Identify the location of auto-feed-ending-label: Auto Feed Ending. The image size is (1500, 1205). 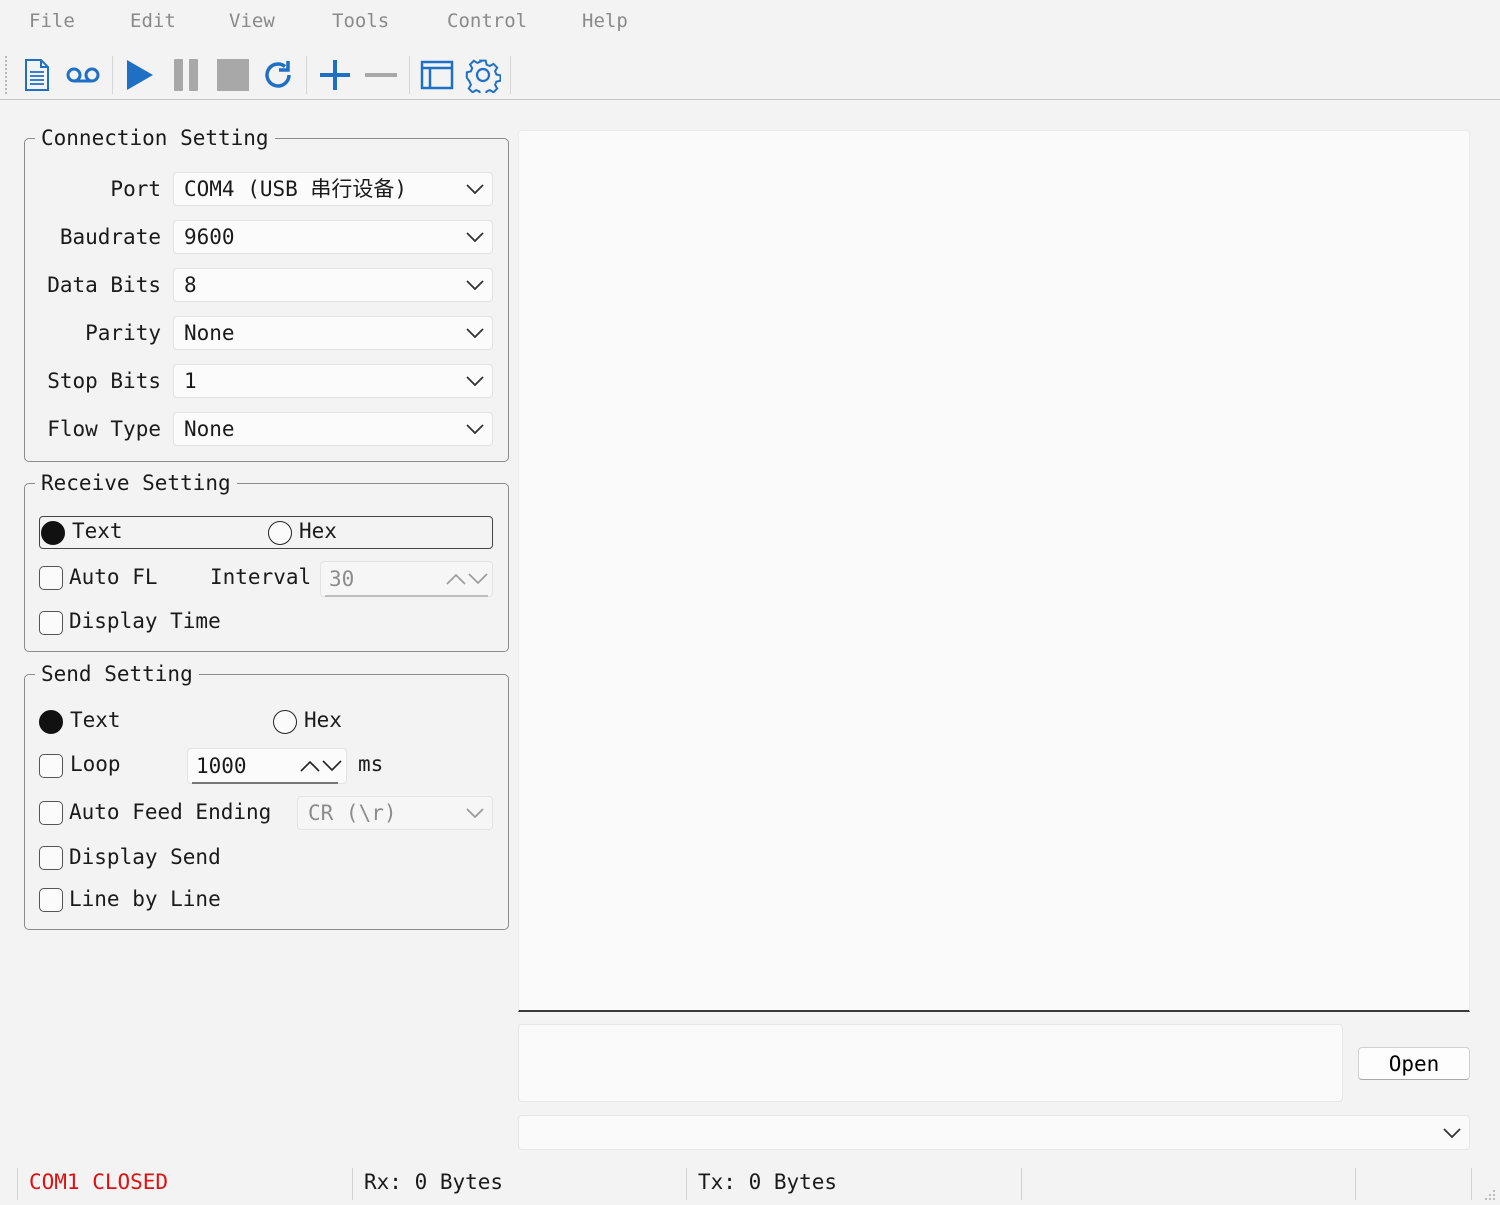
(170, 812).